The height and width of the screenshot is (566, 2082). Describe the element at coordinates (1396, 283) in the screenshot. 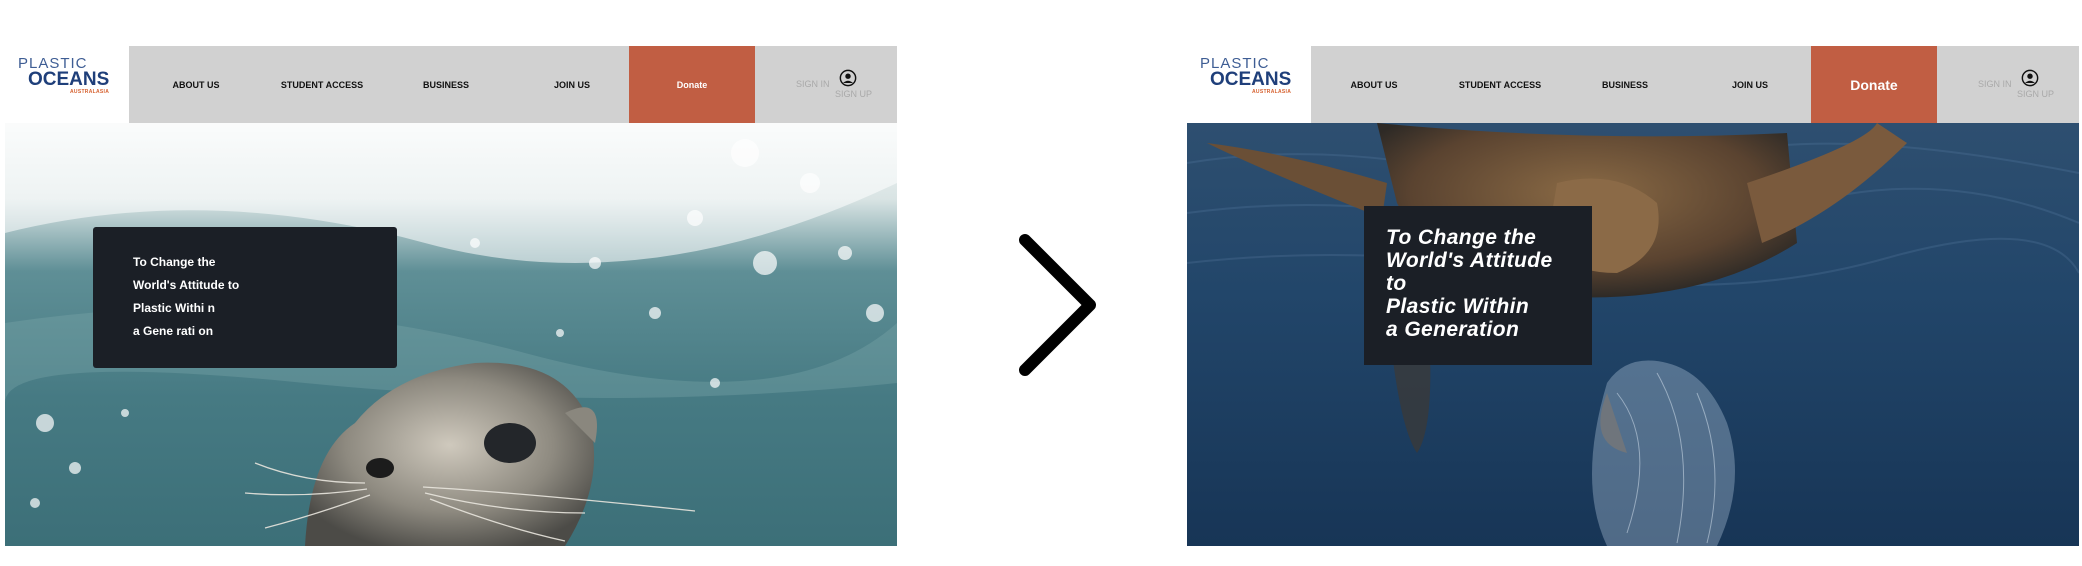

I see `headline-line-3: to` at that location.